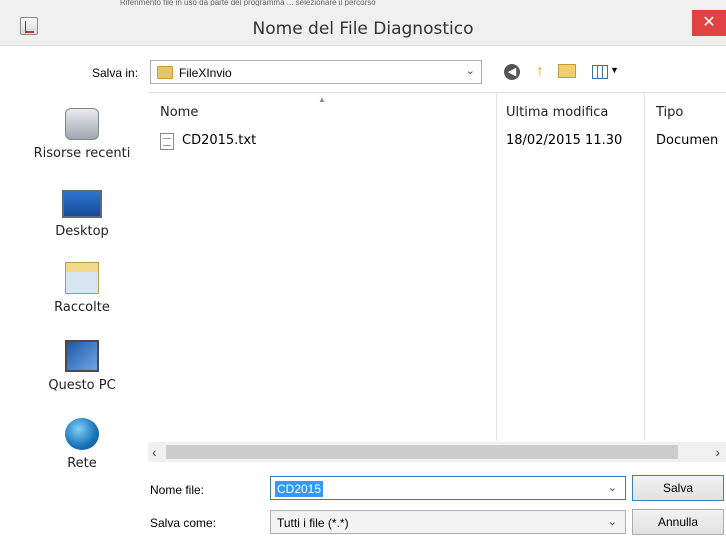 This screenshot has width=726, height=552. What do you see at coordinates (82, 124) in the screenshot?
I see `recent-places-icon` at bounding box center [82, 124].